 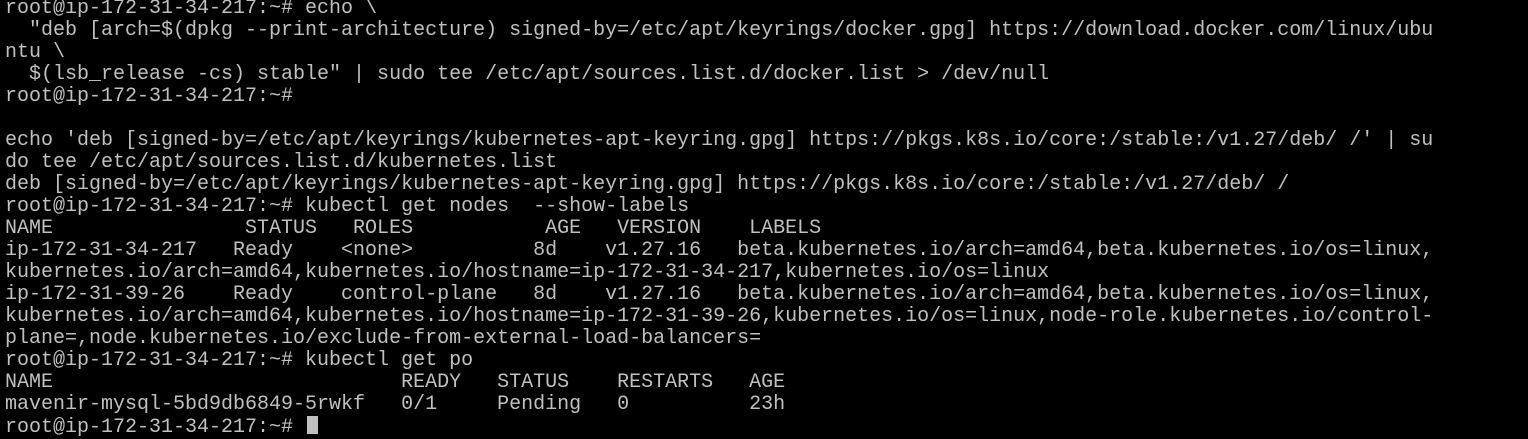 What do you see at coordinates (239, 360) in the screenshot?
I see `terminal-line: root@ip-172-31-34-217:~# kubectl get po` at bounding box center [239, 360].